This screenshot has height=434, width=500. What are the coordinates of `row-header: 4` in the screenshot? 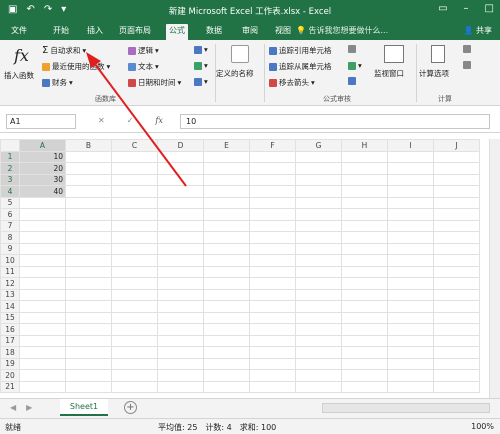 It's located at (10, 191).